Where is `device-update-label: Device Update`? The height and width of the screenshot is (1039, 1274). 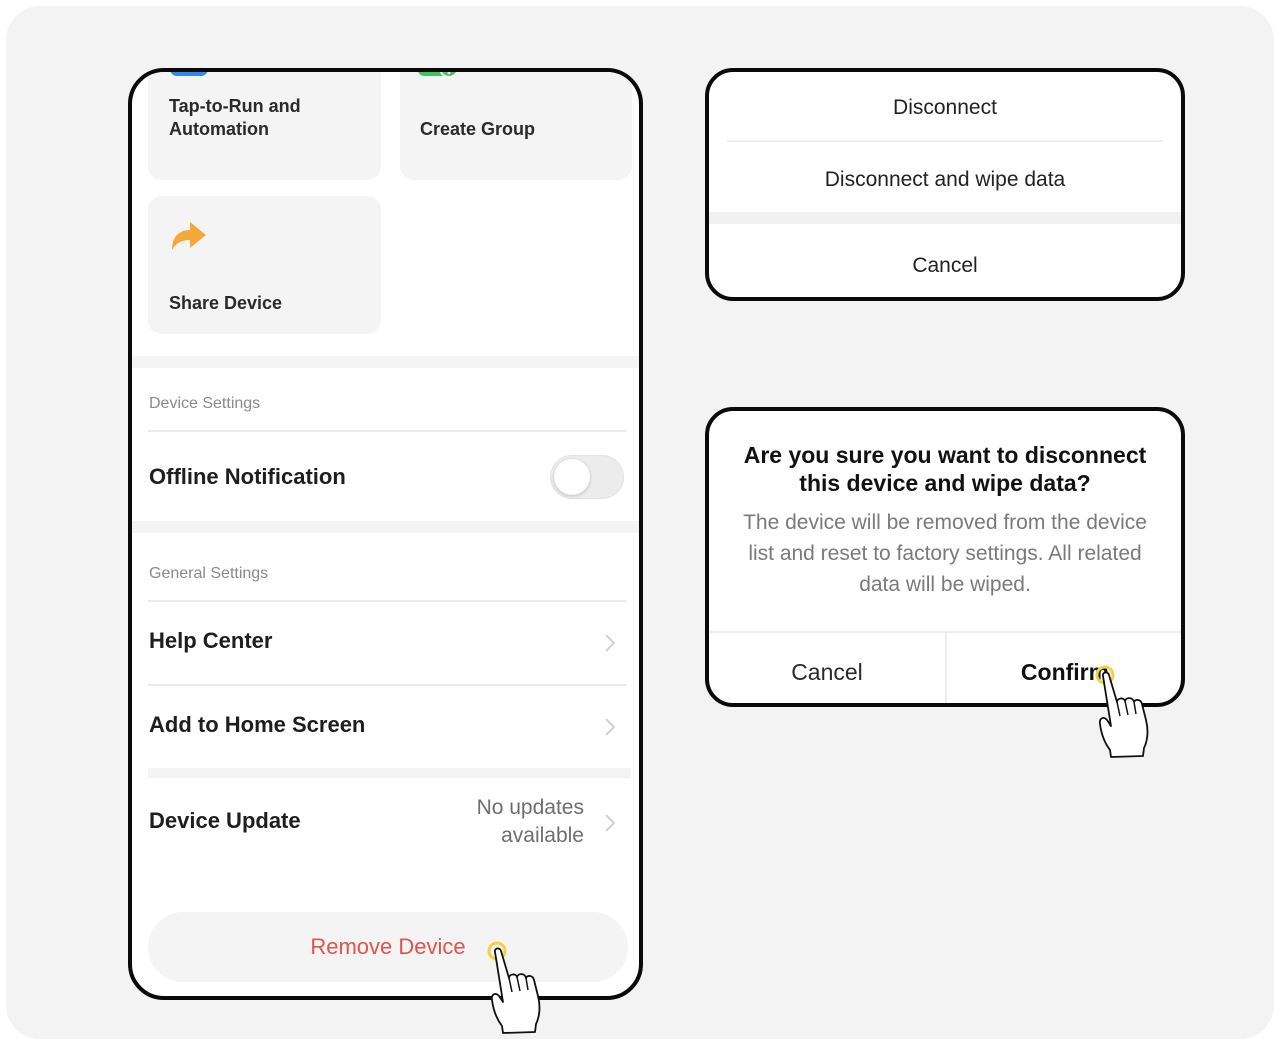 device-update-label: Device Update is located at coordinates (225, 820).